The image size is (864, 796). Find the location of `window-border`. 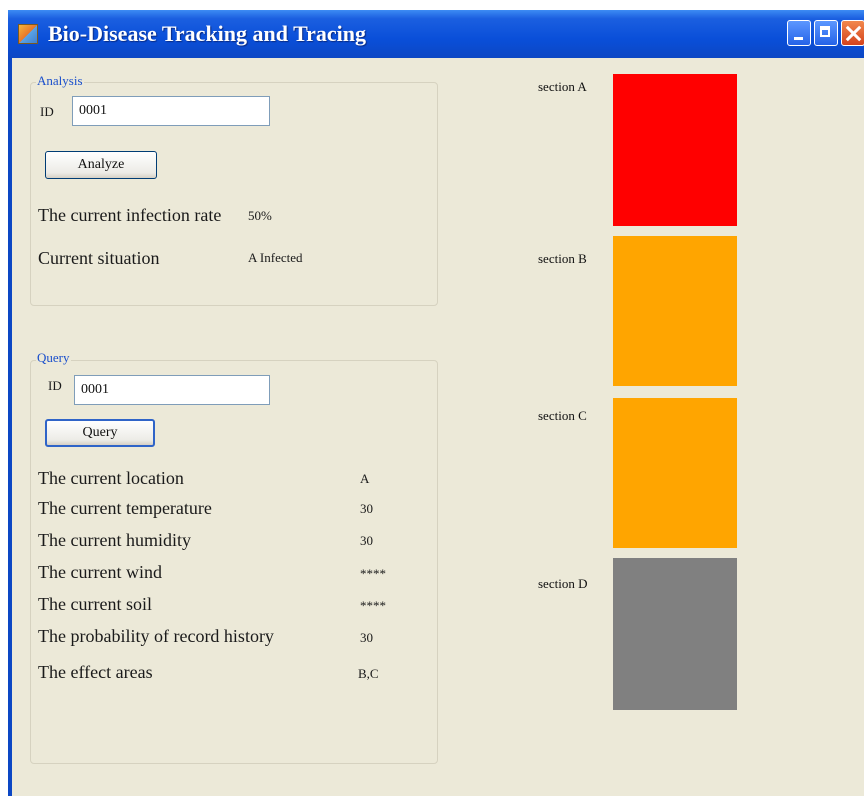

window-border is located at coordinates (10, 427).